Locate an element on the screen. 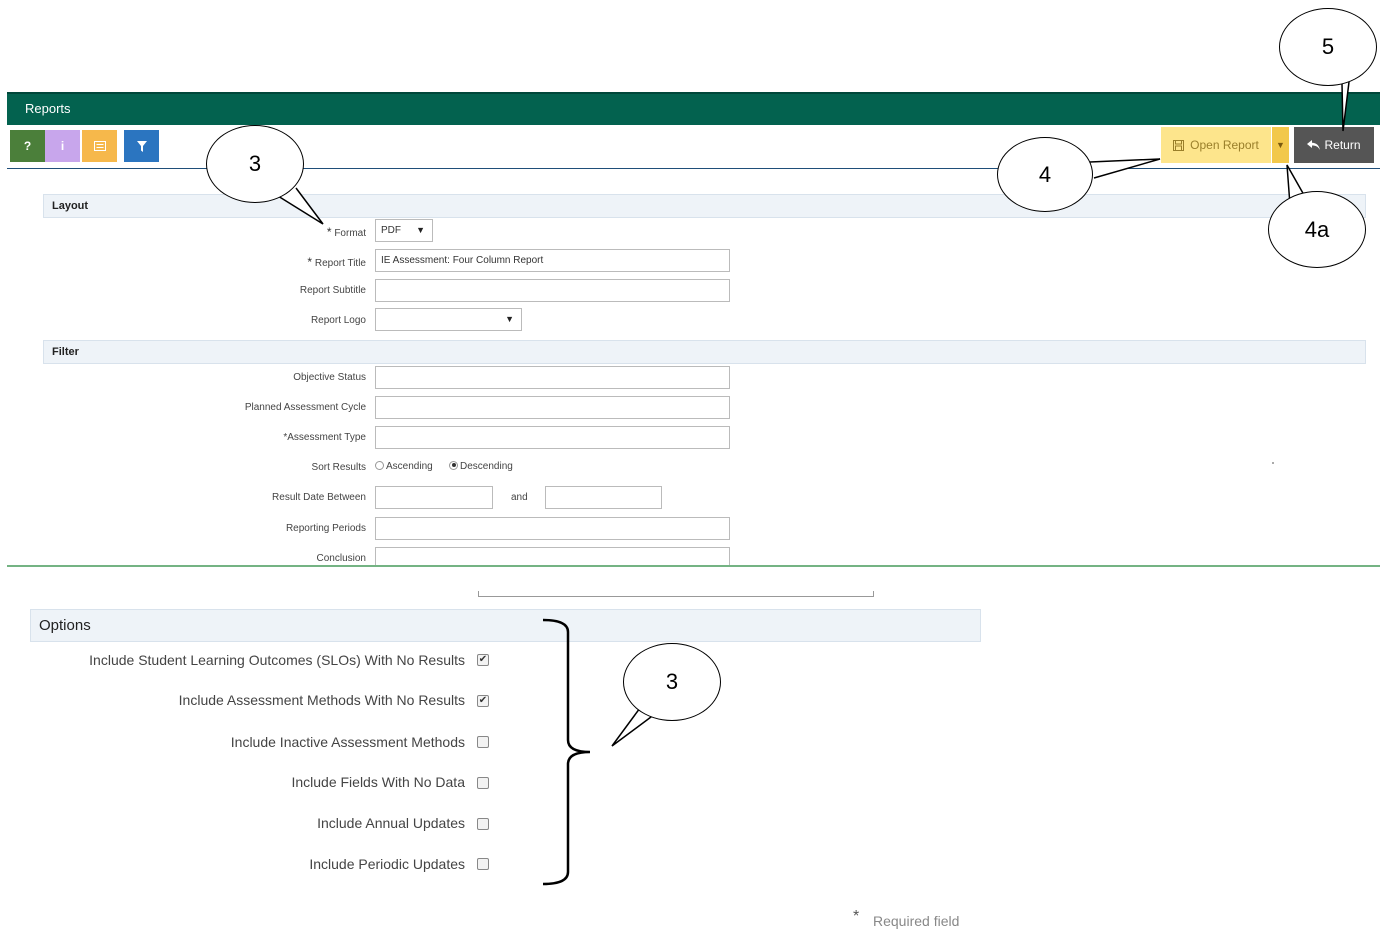 Image resolution: width=1385 pixels, height=930 pixels. callout-4-number: 4 is located at coordinates (1045, 174).